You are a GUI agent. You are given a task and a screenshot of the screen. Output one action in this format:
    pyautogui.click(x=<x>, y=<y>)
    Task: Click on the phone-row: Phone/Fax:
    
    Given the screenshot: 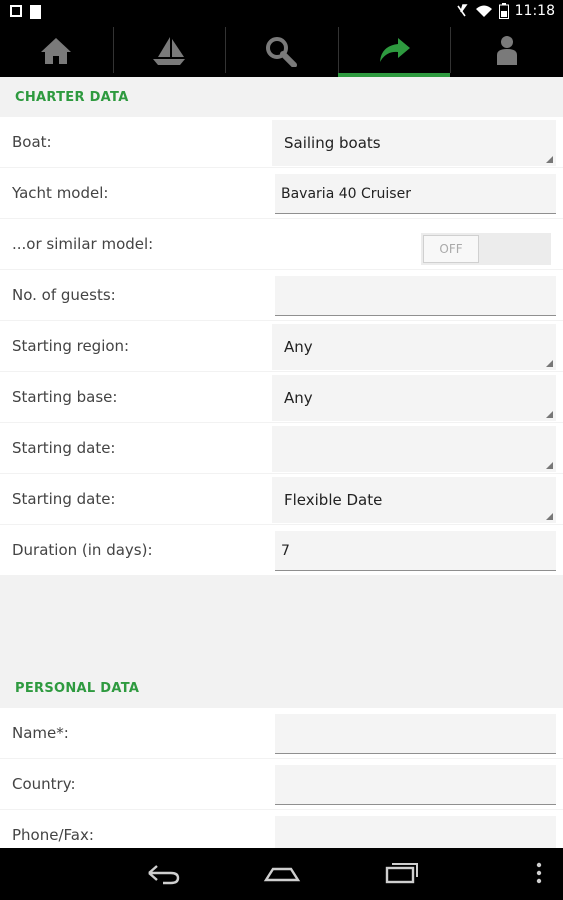 What is the action you would take?
    pyautogui.click(x=281, y=829)
    